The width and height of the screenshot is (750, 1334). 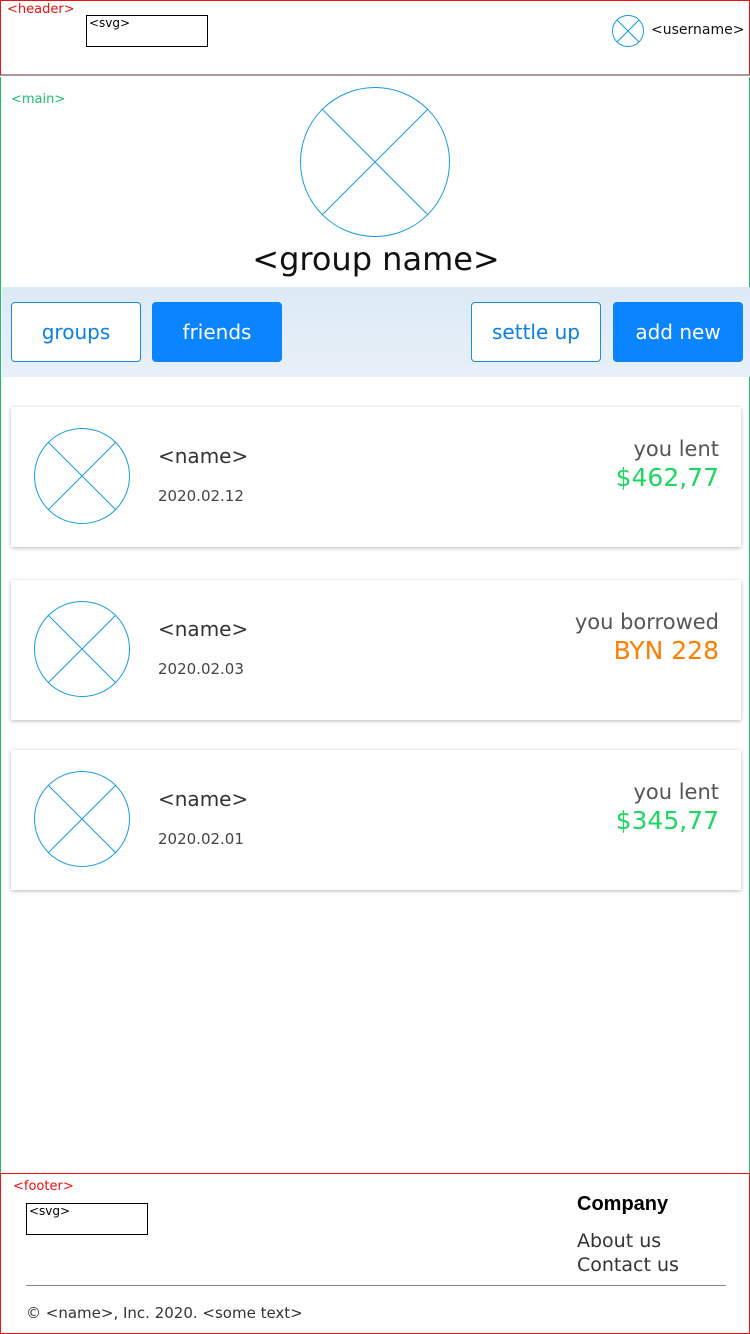 I want to click on action-toolbar: groups friends settle up add new, so click(x=376, y=332).